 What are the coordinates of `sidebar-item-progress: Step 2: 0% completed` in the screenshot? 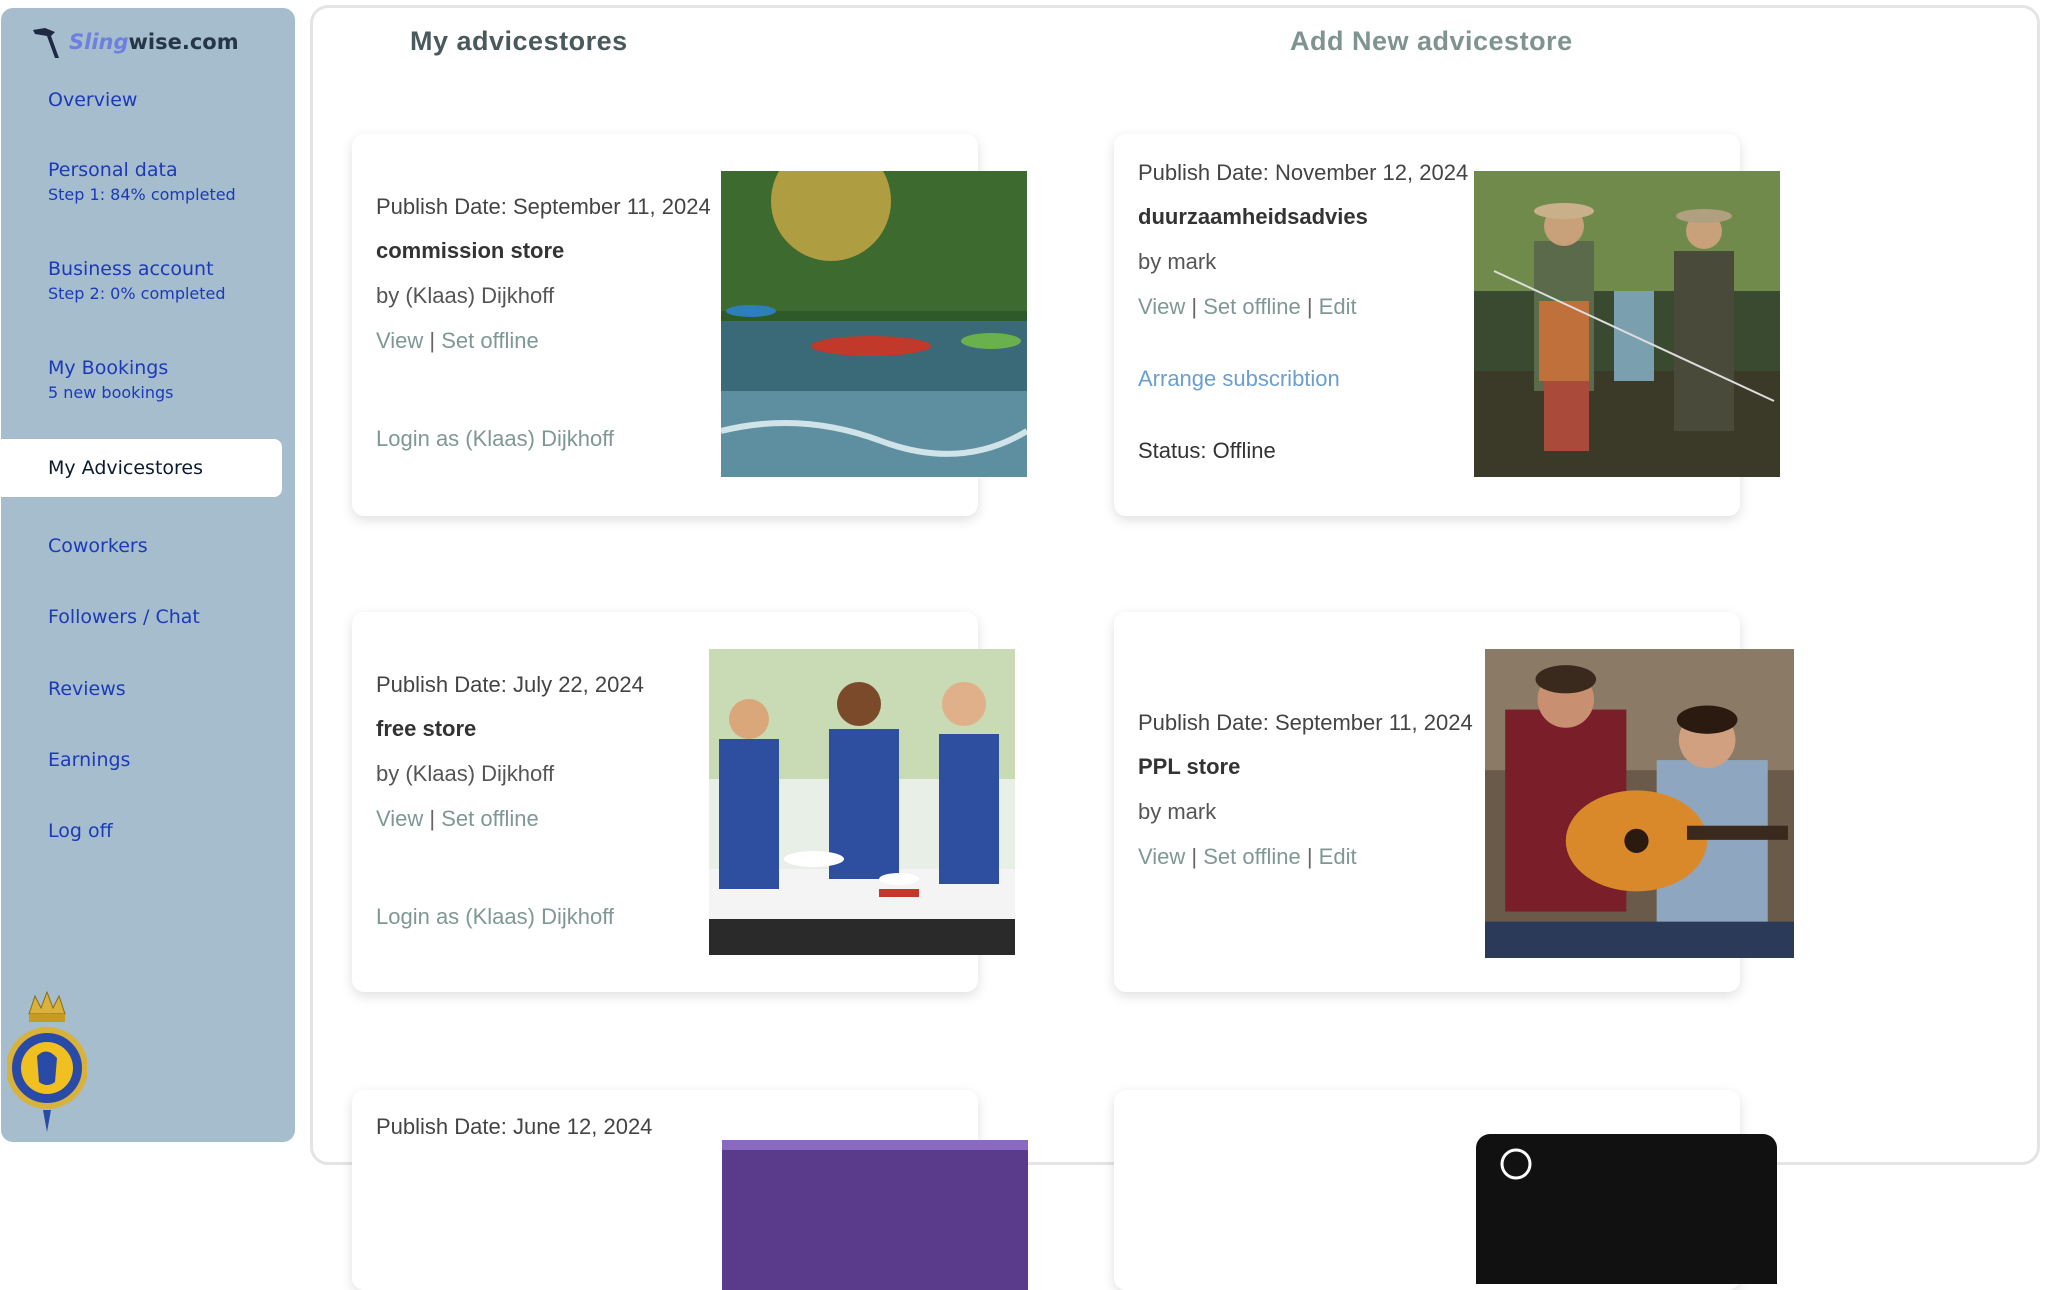 It's located at (137, 293).